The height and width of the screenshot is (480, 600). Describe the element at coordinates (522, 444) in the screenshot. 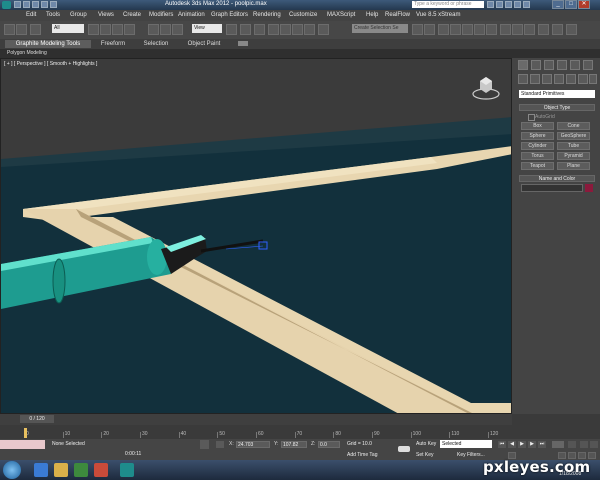

I see `play-icon: ▶` at that location.